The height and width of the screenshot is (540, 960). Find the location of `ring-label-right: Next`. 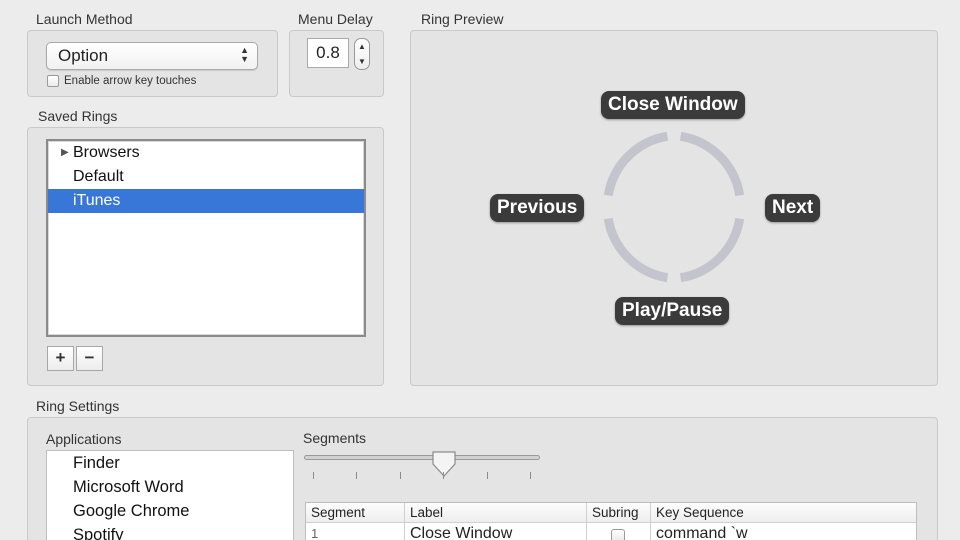

ring-label-right: Next is located at coordinates (793, 208).